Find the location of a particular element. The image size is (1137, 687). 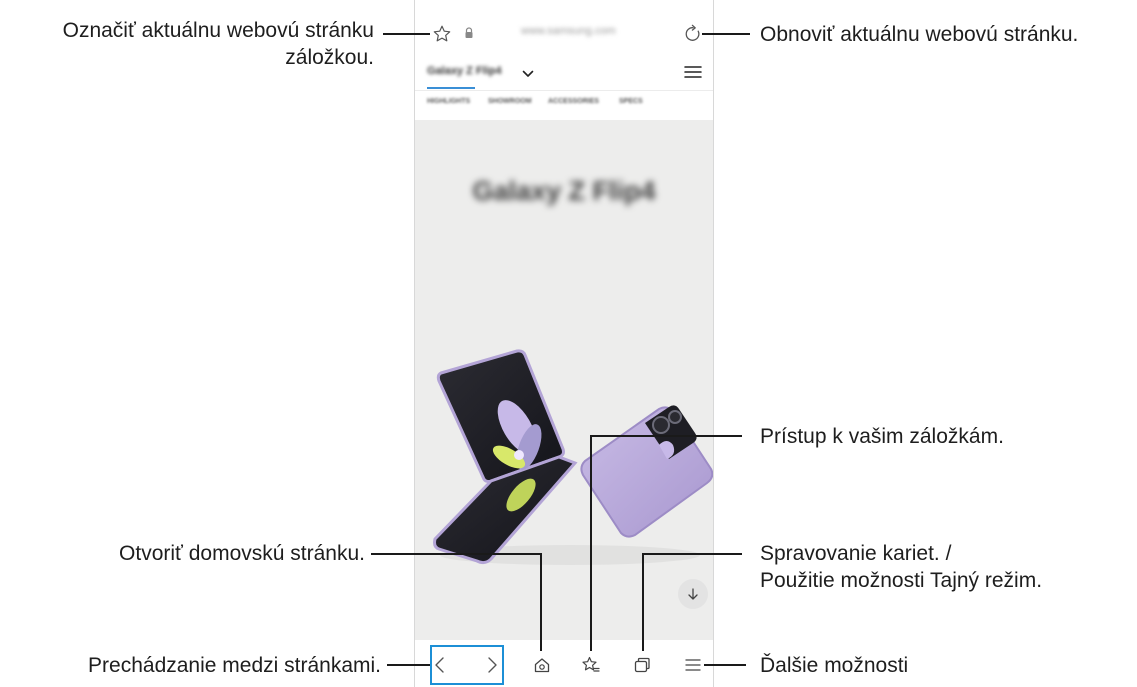

callout-bookmark-line1: Označiť aktuálnu webovú stránku is located at coordinates (218, 30).